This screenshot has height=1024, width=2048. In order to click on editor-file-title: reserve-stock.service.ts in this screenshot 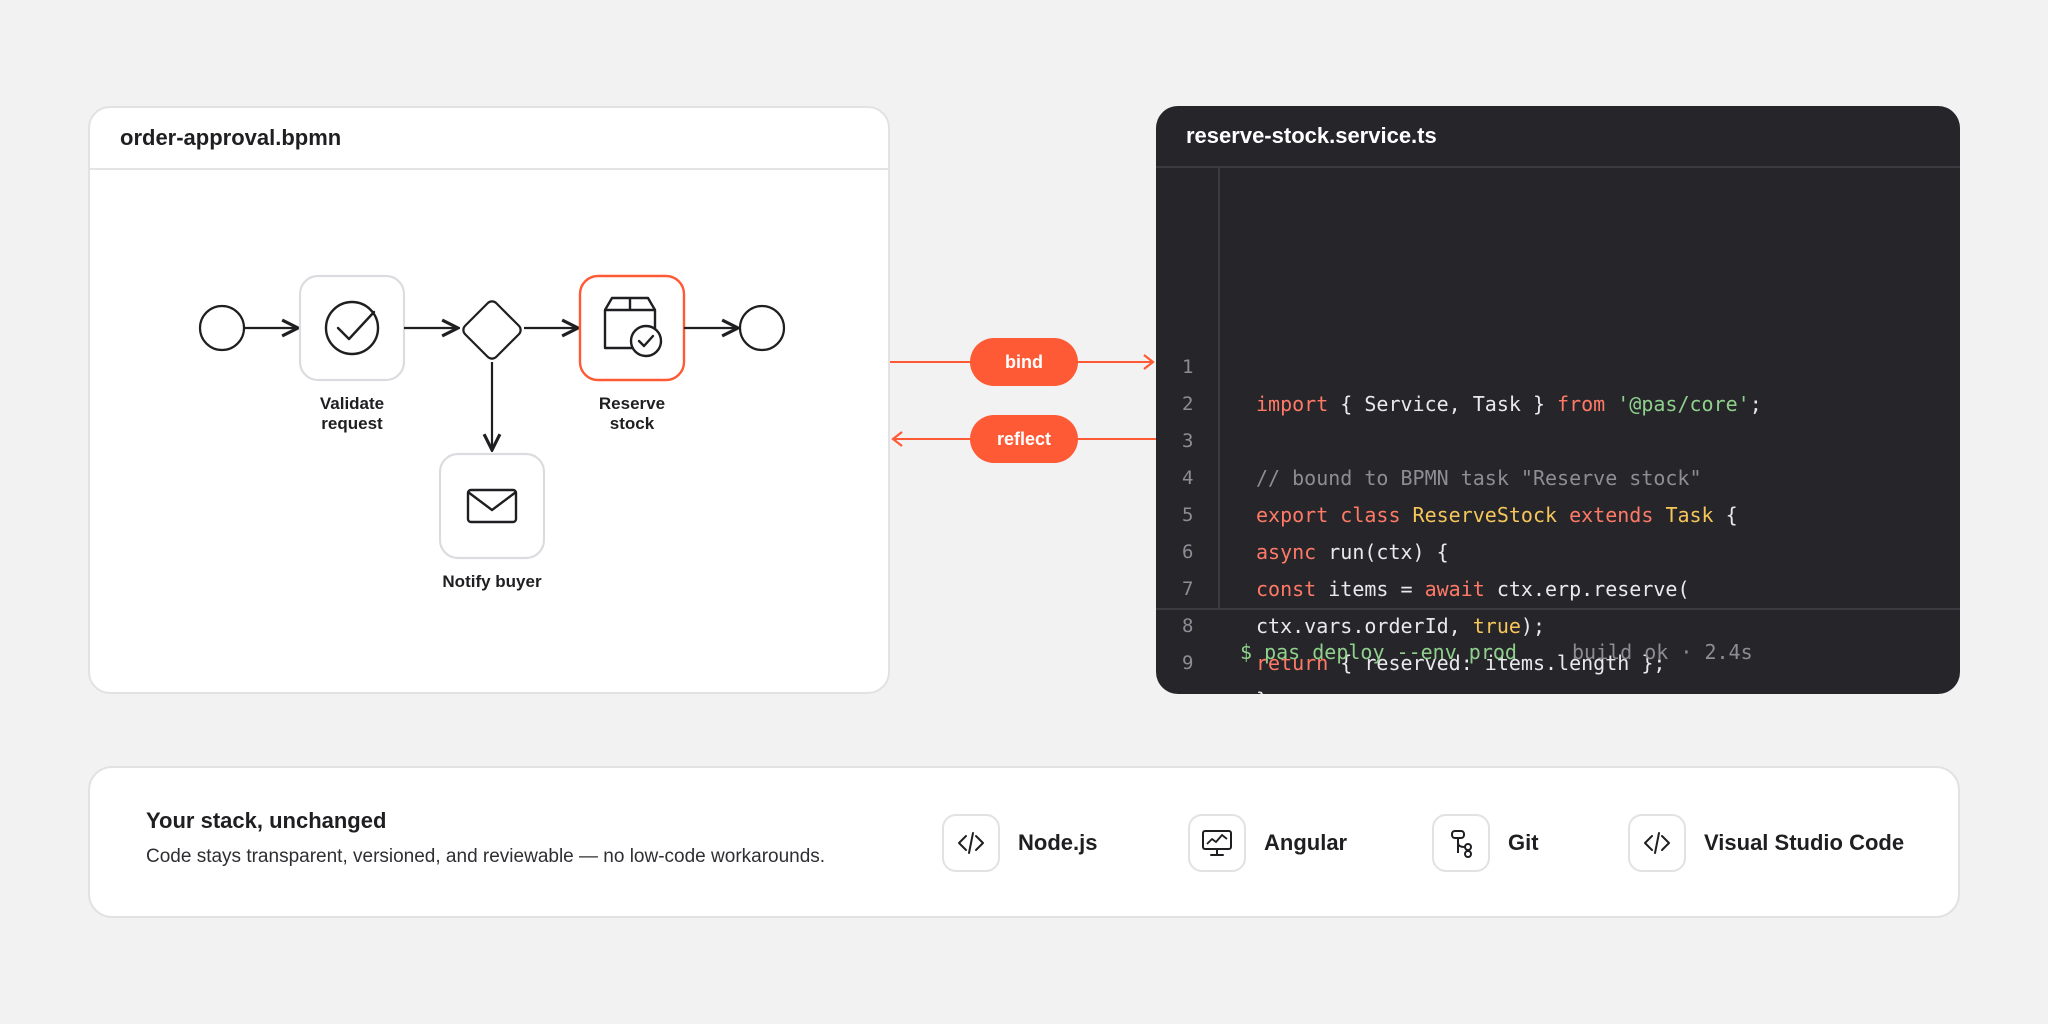, I will do `click(1558, 137)`.